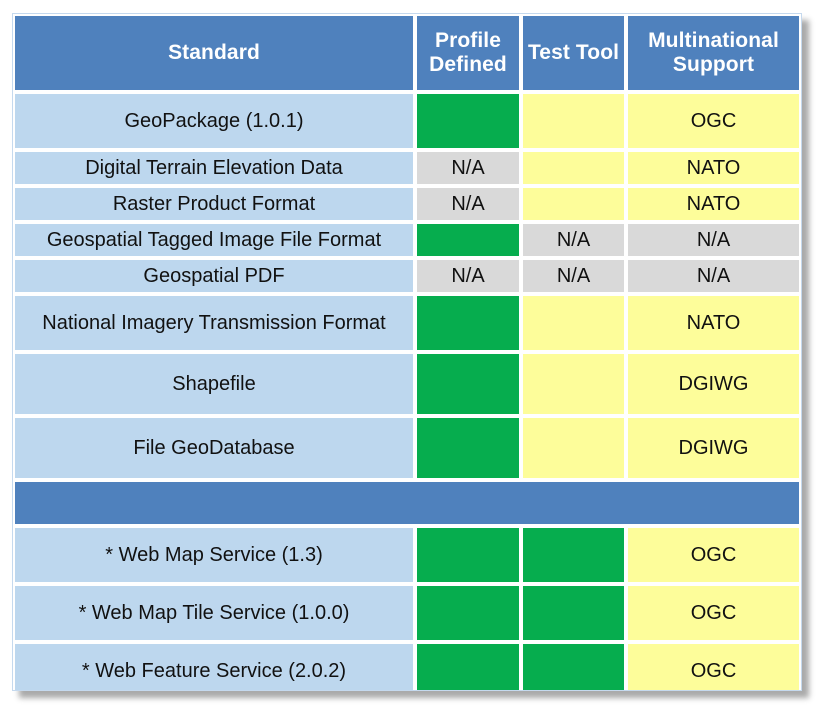 This screenshot has height=715, width=825. I want to click on column-header-profile-defined-line1: Profile, so click(468, 41).